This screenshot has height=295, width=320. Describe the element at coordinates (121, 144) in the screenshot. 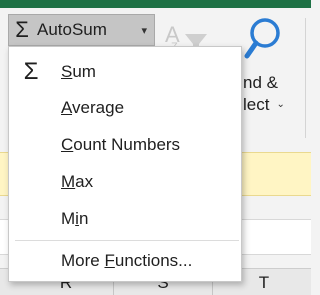

I see `menu-item-label: Count Numbers` at that location.